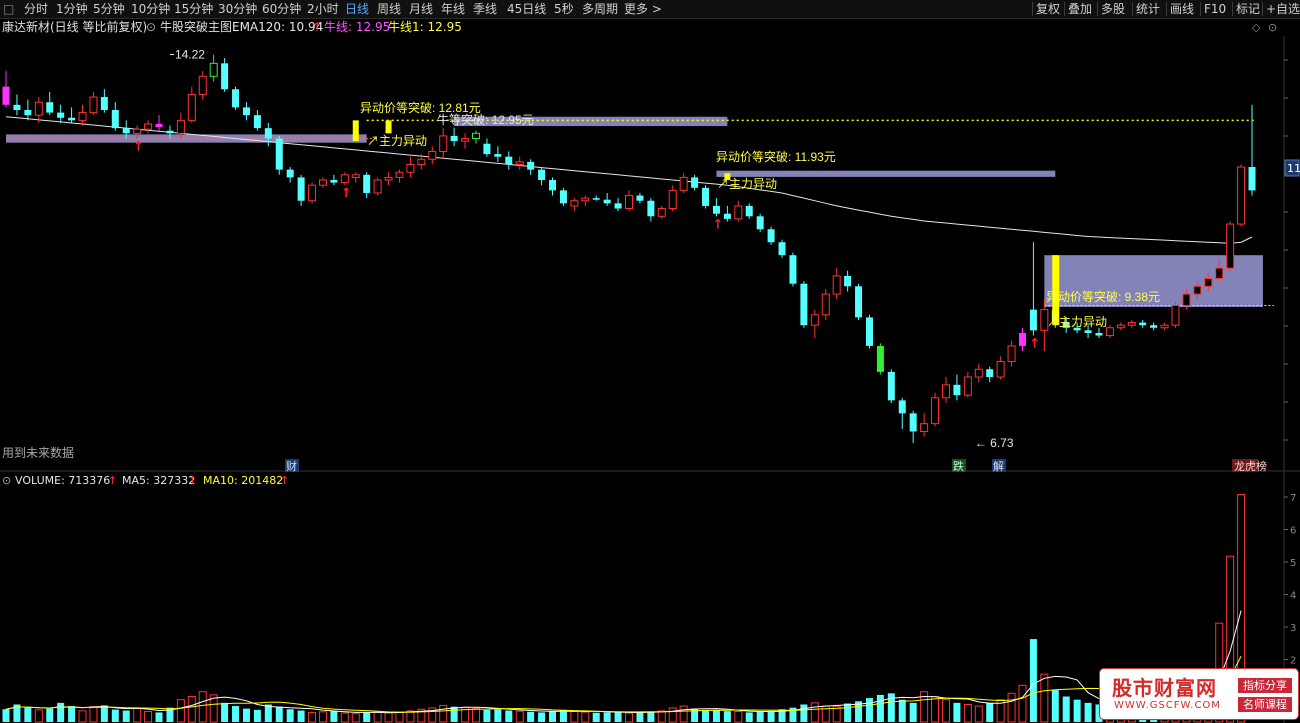 This screenshot has height=723, width=1300. Describe the element at coordinates (747, 184) in the screenshot. I see `main-force-label-2: ↗主力异动` at that location.